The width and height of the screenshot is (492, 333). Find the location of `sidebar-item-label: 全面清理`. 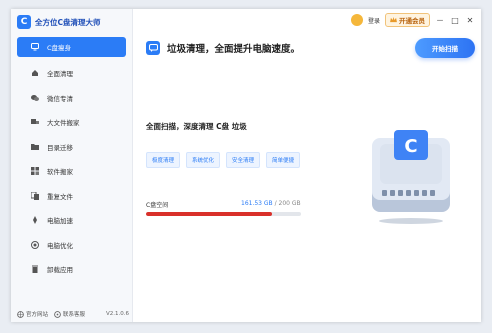

sidebar-item-label: 全面清理 is located at coordinates (60, 74).